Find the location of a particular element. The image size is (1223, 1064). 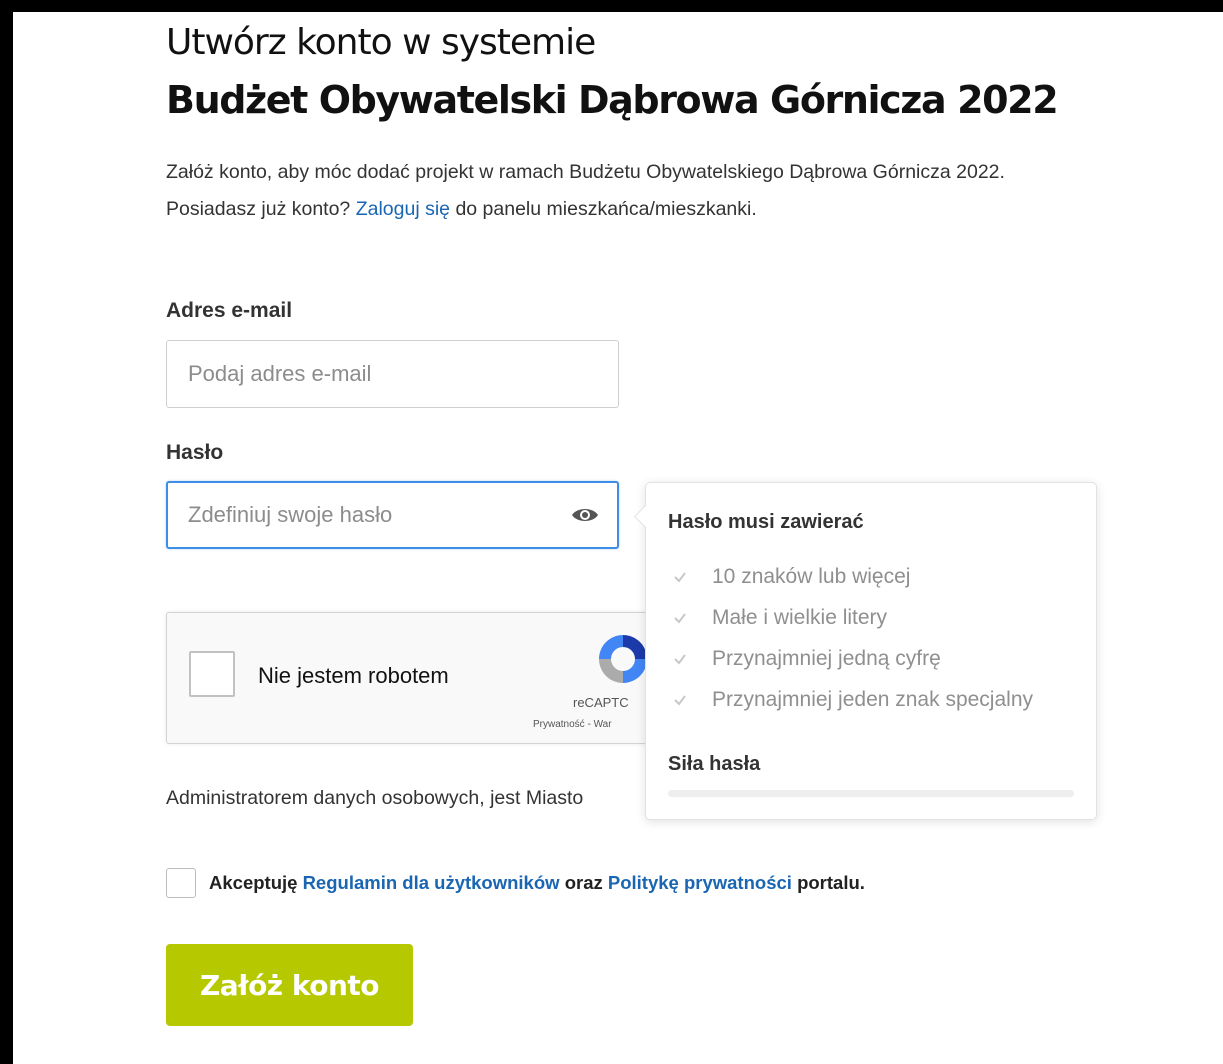

email-label: Adres e-mail is located at coordinates (229, 310).